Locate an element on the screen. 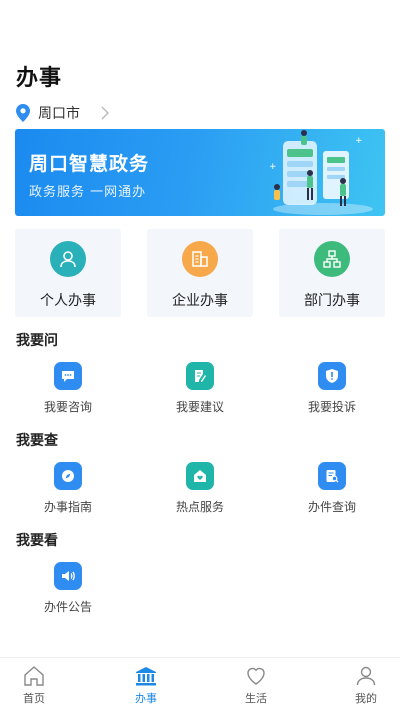 Image resolution: width=400 pixels, height=711 pixels. card-label: 企业办事 is located at coordinates (200, 301).